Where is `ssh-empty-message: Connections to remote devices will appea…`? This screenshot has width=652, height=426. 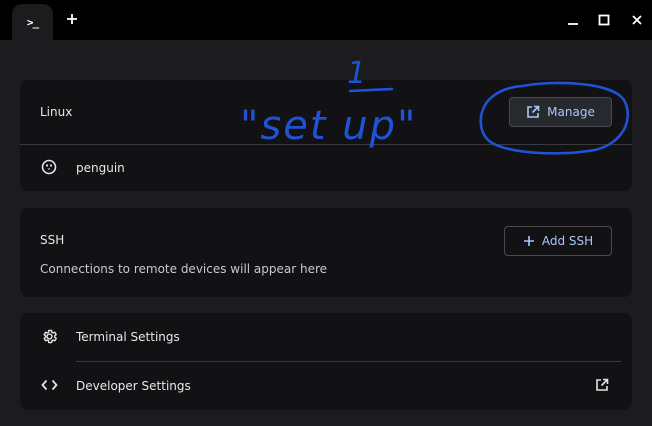
ssh-empty-message: Connections to remote devices will appea… is located at coordinates (184, 269).